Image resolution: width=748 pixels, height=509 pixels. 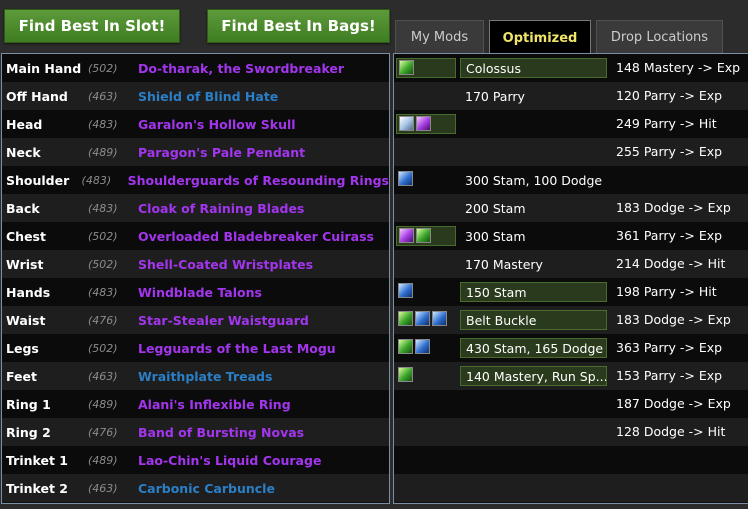 What do you see at coordinates (571, 180) in the screenshot?
I see `mod-row: 300 Stam, 100 Dodge` at bounding box center [571, 180].